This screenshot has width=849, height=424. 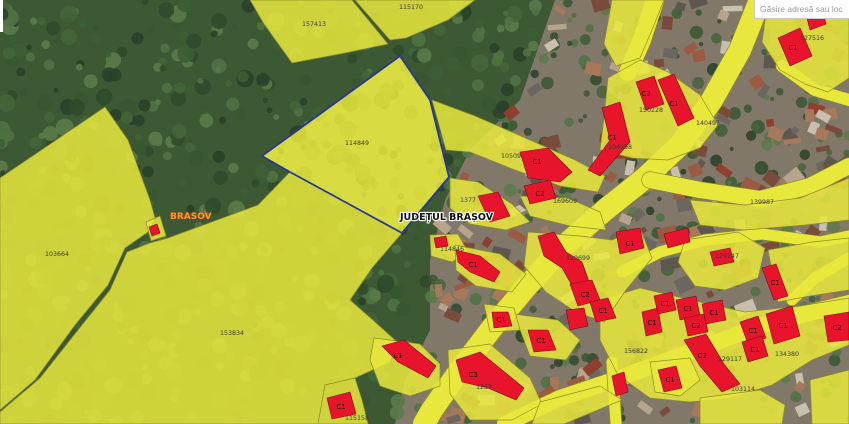 What do you see at coordinates (411, 7) in the screenshot?
I see `parcel-number-label: 115170` at bounding box center [411, 7].